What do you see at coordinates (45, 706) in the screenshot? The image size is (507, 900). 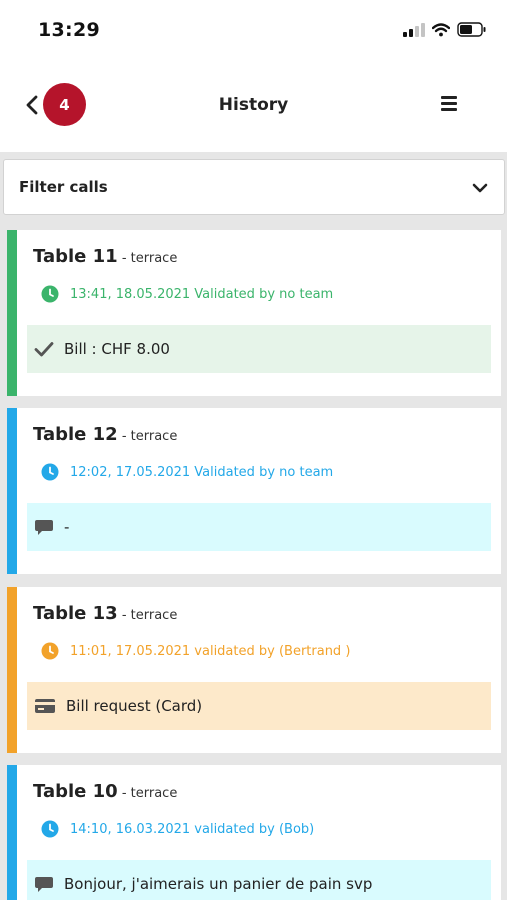 I see `credit-card-icon` at bounding box center [45, 706].